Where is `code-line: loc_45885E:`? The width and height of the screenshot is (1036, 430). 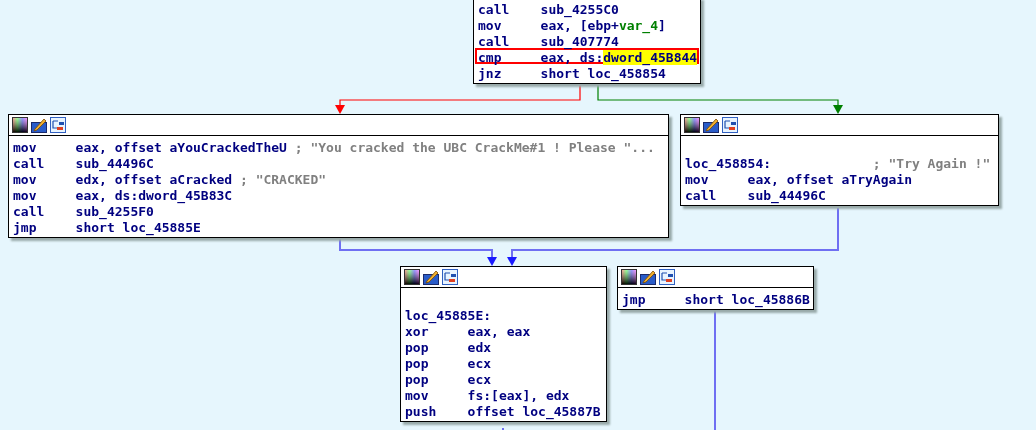
code-line: loc_45885E: is located at coordinates (448, 314).